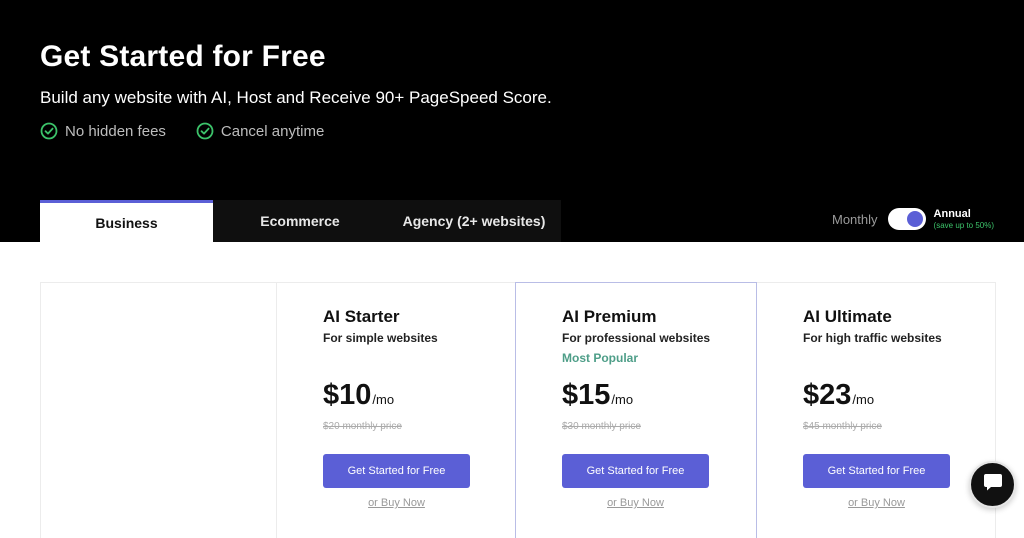 The height and width of the screenshot is (538, 1024). What do you see at coordinates (361, 316) in the screenshot?
I see `plan-name: AI Starter` at bounding box center [361, 316].